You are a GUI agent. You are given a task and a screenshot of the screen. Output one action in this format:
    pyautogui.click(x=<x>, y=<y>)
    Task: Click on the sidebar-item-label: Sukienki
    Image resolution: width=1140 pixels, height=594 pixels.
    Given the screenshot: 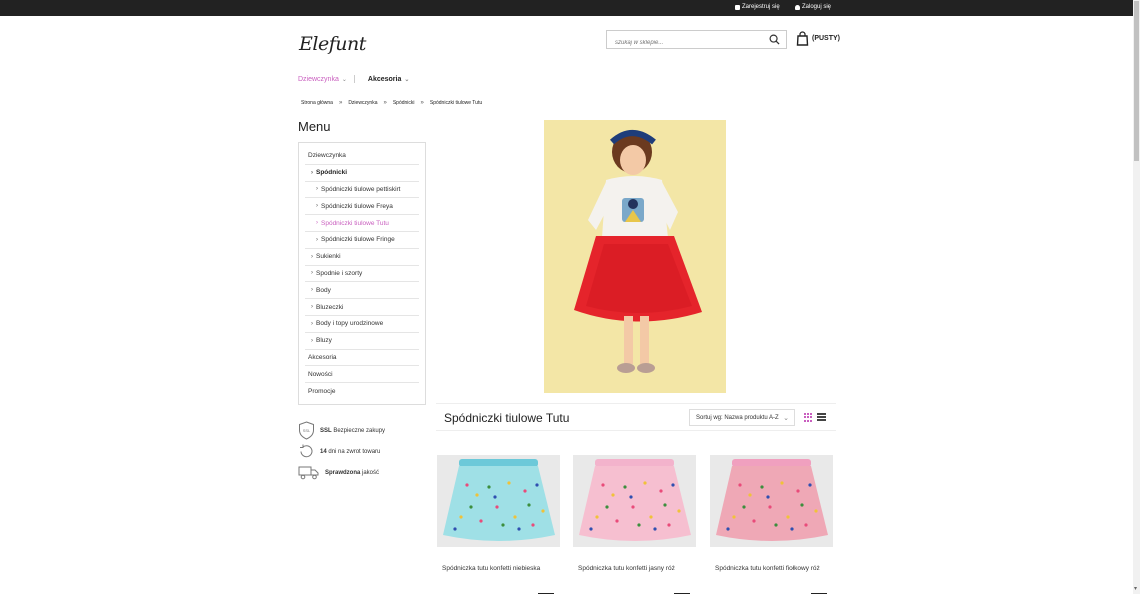 What is the action you would take?
    pyautogui.click(x=328, y=257)
    